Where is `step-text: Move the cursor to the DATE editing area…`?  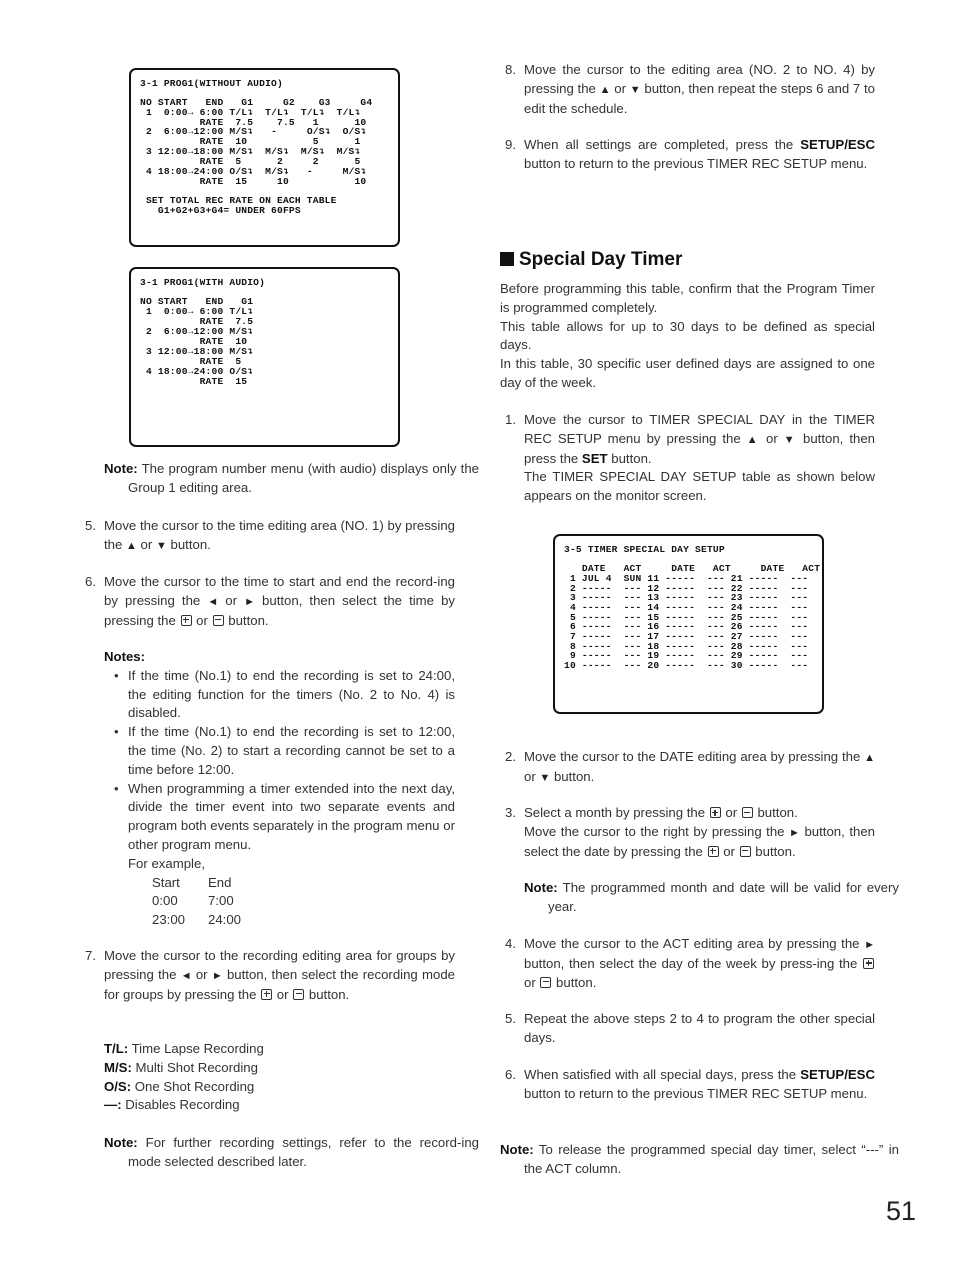
step-text: Move the cursor to the DATE editing area… is located at coordinates (694, 756).